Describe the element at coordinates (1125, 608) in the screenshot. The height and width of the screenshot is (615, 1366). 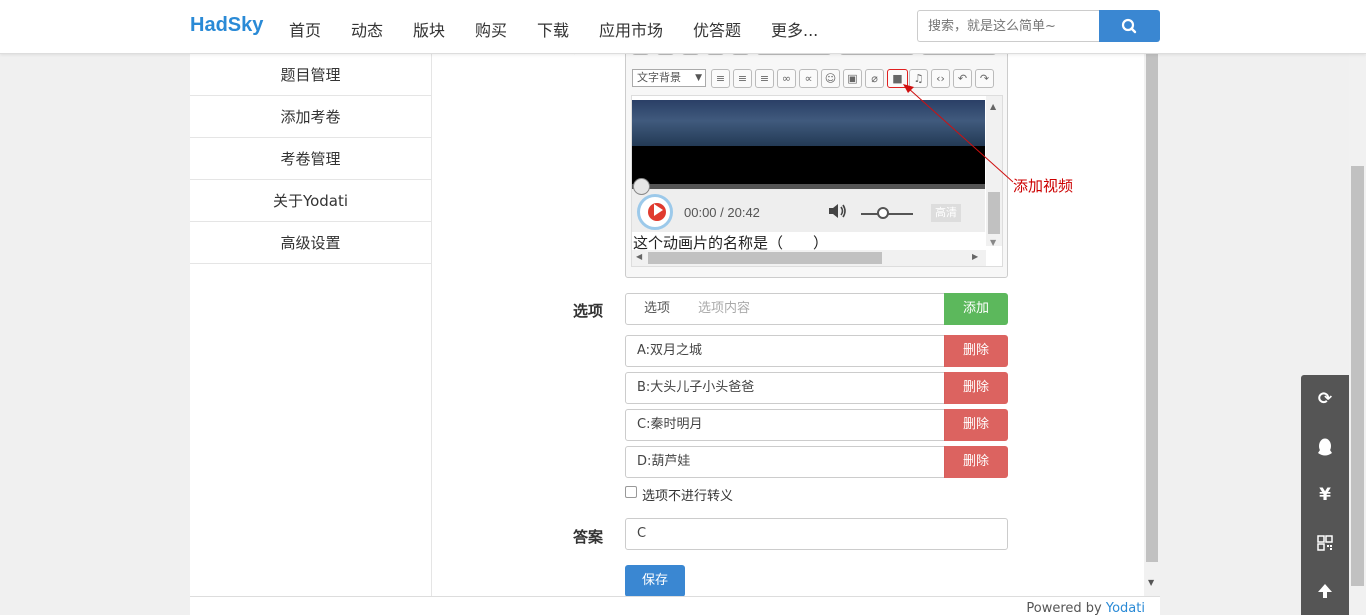
I see `footer-link: Yodati` at that location.